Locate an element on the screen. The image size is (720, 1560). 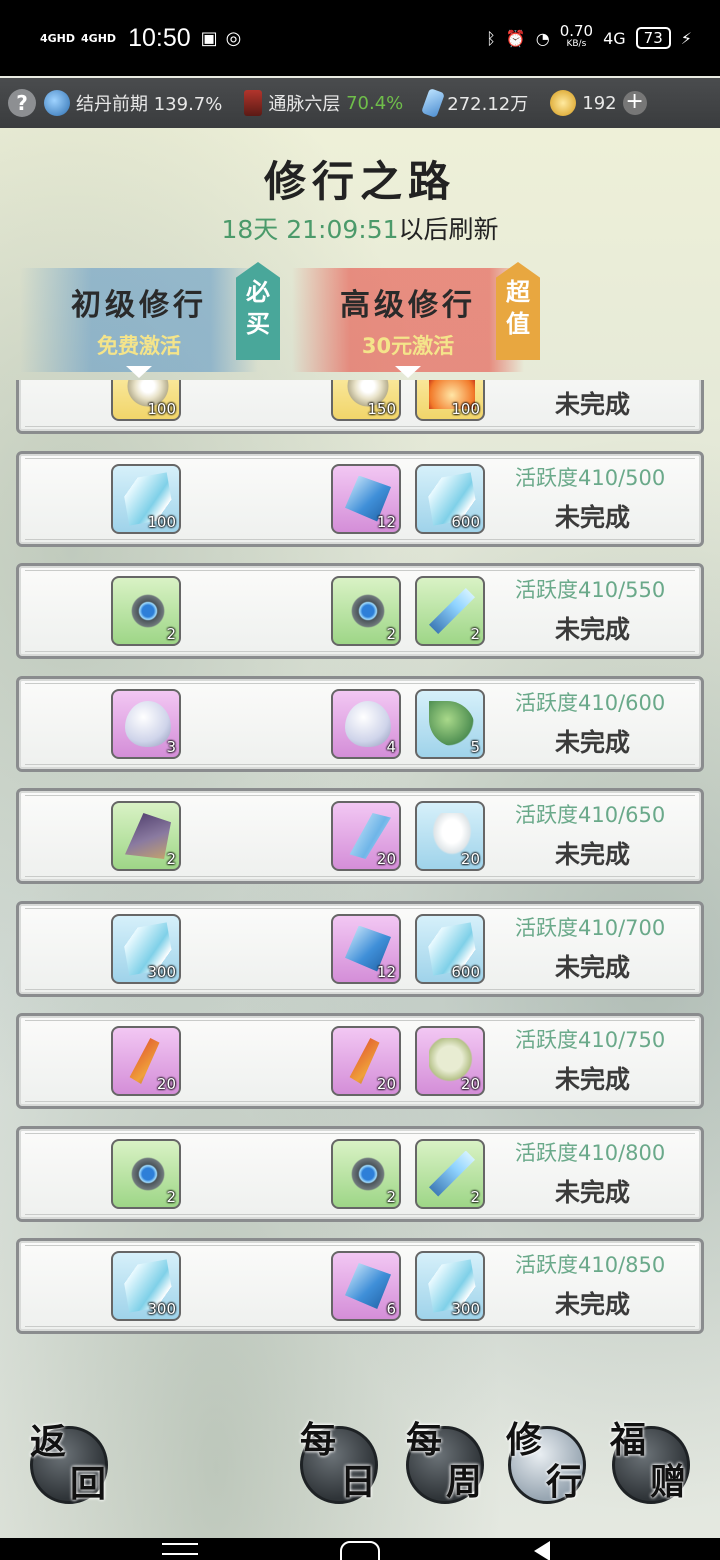
network-type: 4G is located at coordinates (614, 38).